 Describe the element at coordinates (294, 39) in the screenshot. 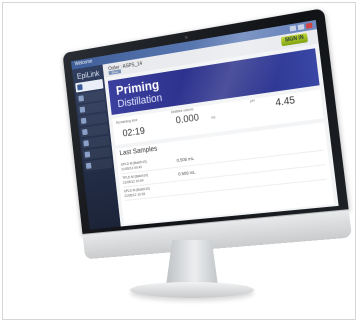

I see `sign-in-button: SIGN IN` at that location.